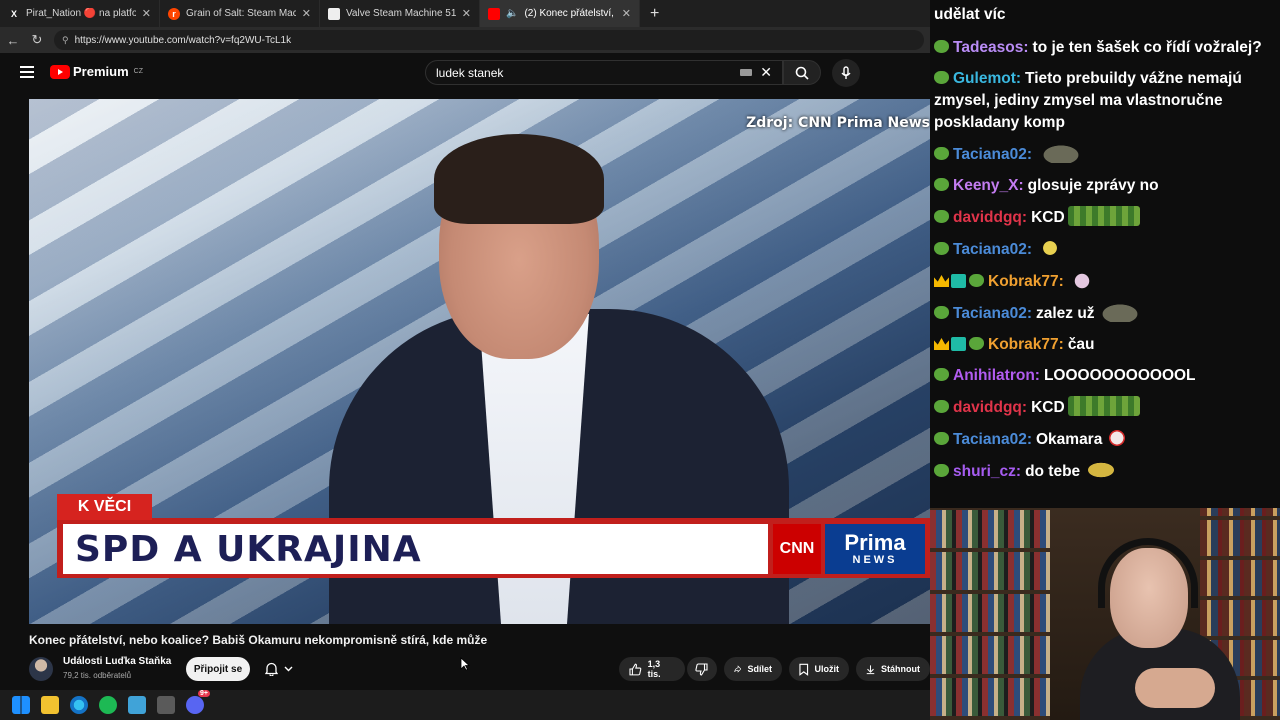 This screenshot has height=720, width=1280. Describe the element at coordinates (1049, 248) in the screenshot. I see `pepe-emote-icon` at that location.